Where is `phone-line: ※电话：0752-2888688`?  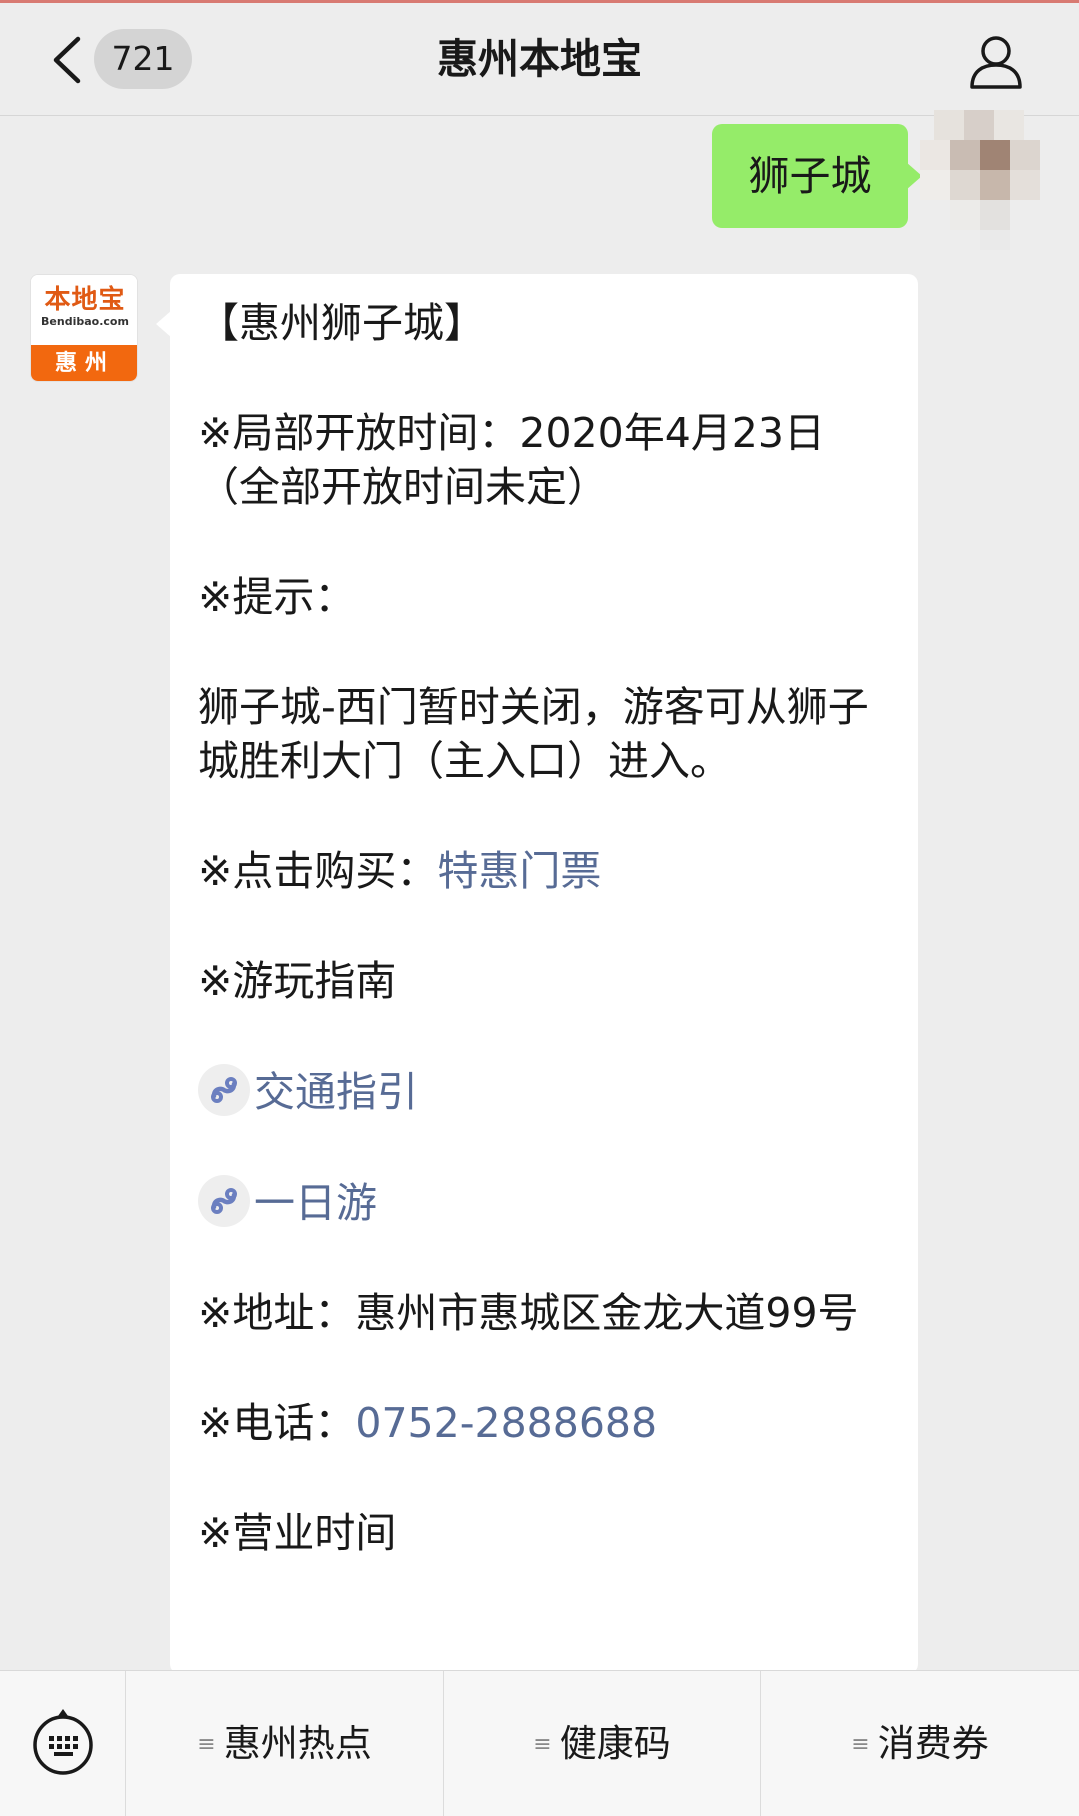
phone-line: ※电话：0752-2888688 is located at coordinates (548, 1423).